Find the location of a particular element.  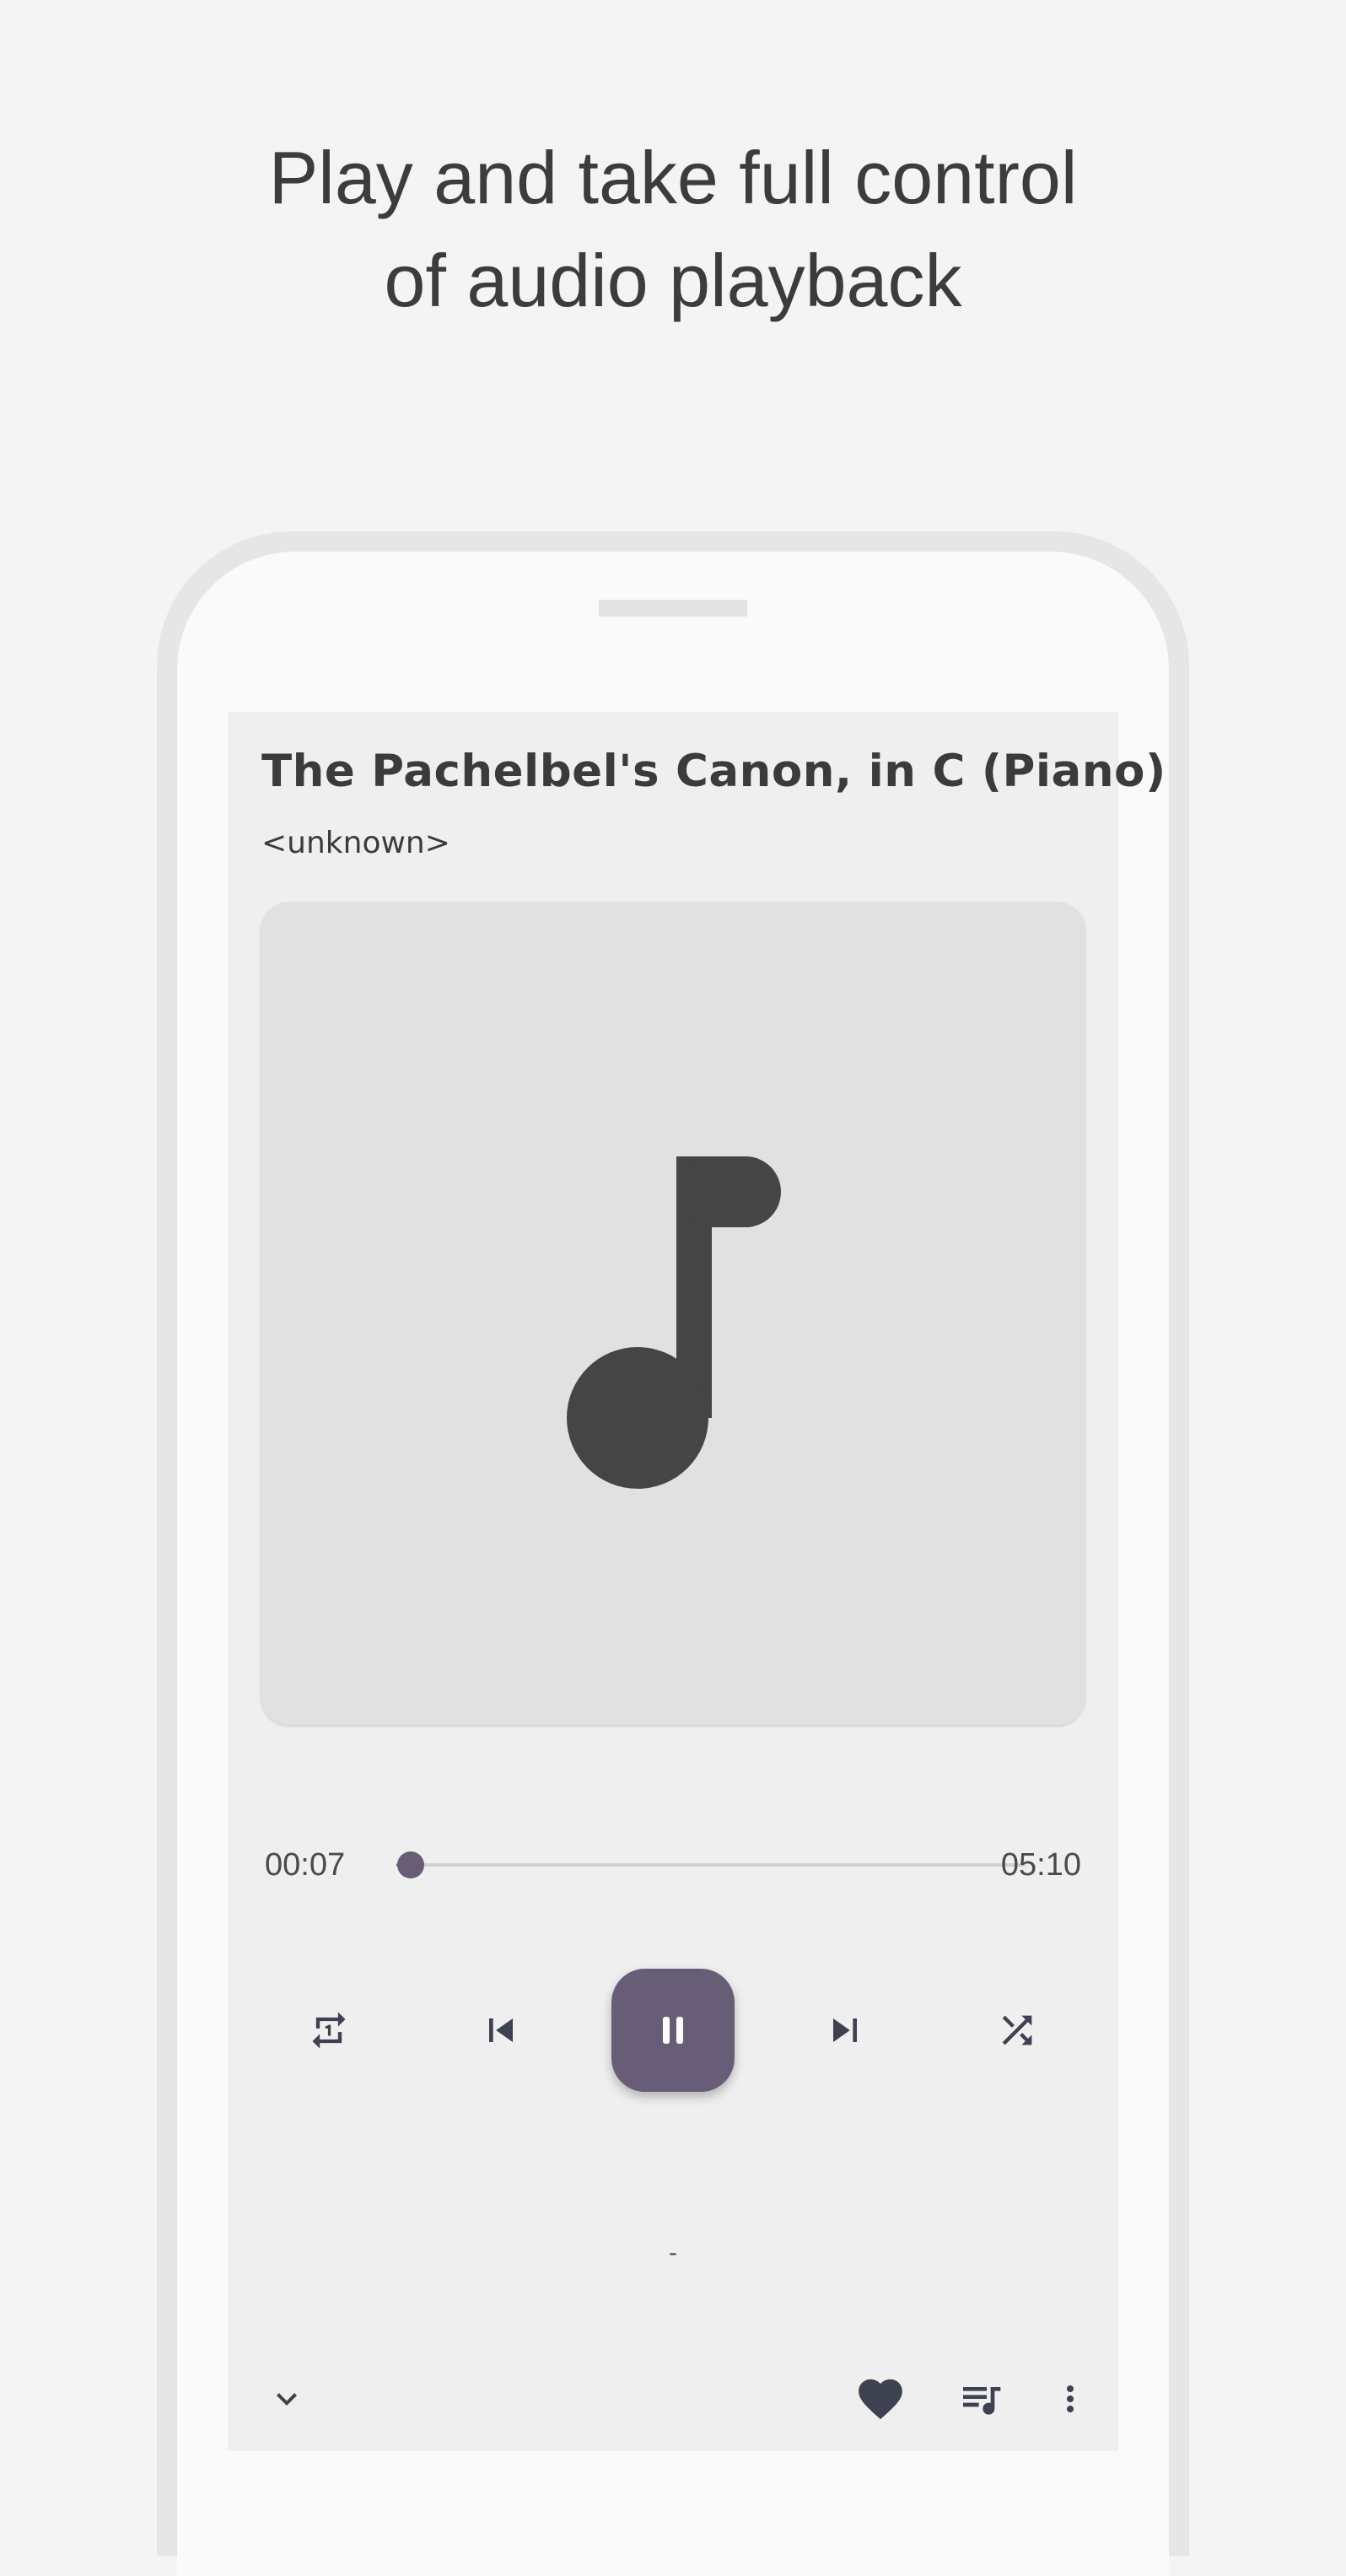

shuffle-icon is located at coordinates (1017, 2030).